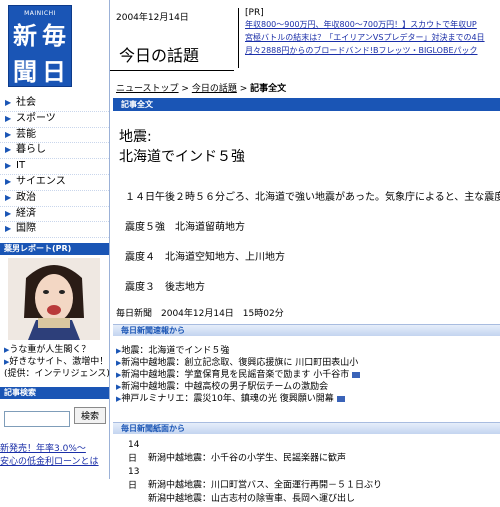 The height and width of the screenshot is (507, 500). What do you see at coordinates (26, 213) in the screenshot?
I see `nav-label: 経済` at bounding box center [26, 213].